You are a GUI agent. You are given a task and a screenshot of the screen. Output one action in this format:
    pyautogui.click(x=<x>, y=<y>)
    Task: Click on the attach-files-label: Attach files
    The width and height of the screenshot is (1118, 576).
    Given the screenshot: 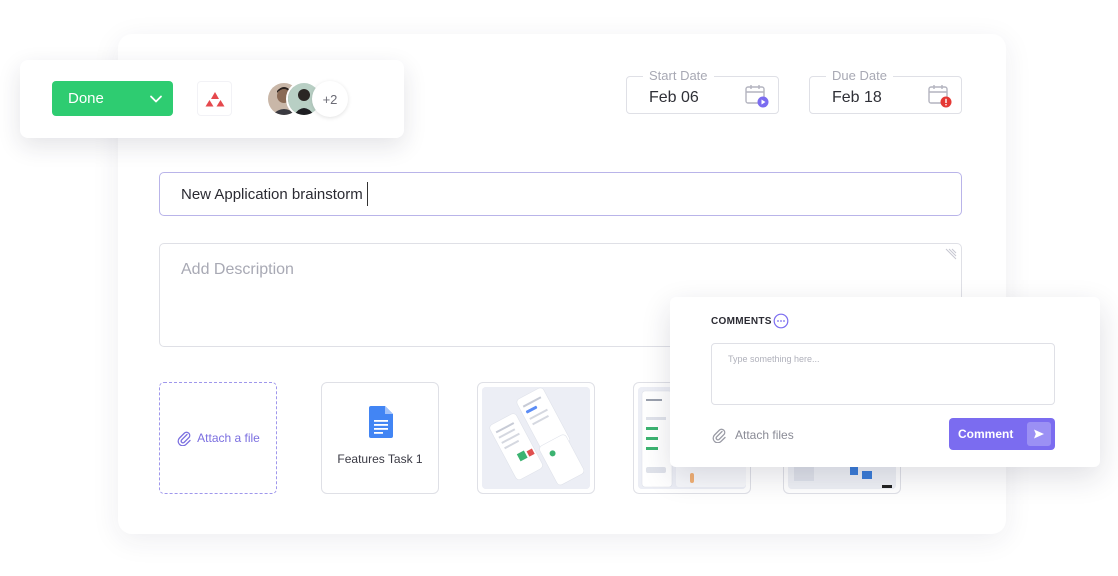 What is the action you would take?
    pyautogui.click(x=764, y=435)
    